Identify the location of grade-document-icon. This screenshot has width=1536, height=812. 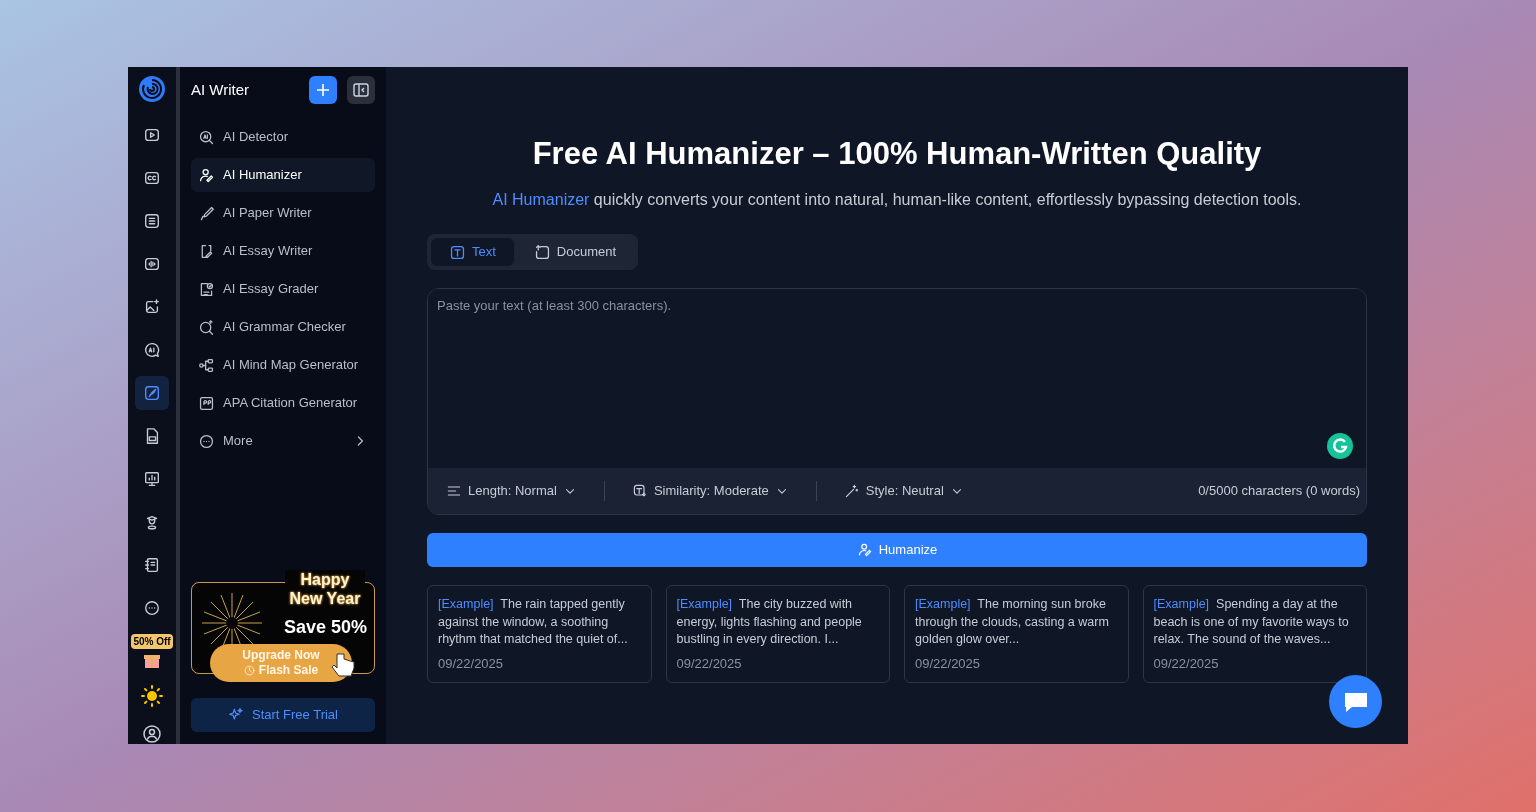
(206, 289).